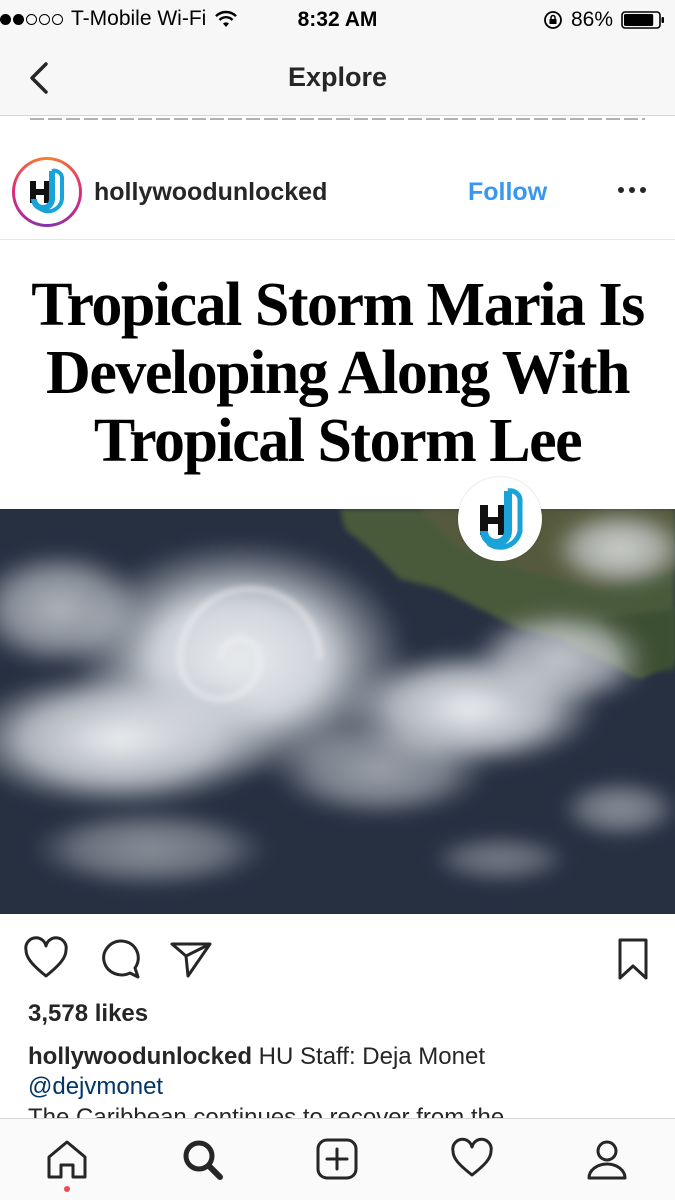 This screenshot has width=675, height=1200. What do you see at coordinates (369, 1056) in the screenshot?
I see `caption-text: HU Staff: Deja Monet` at bounding box center [369, 1056].